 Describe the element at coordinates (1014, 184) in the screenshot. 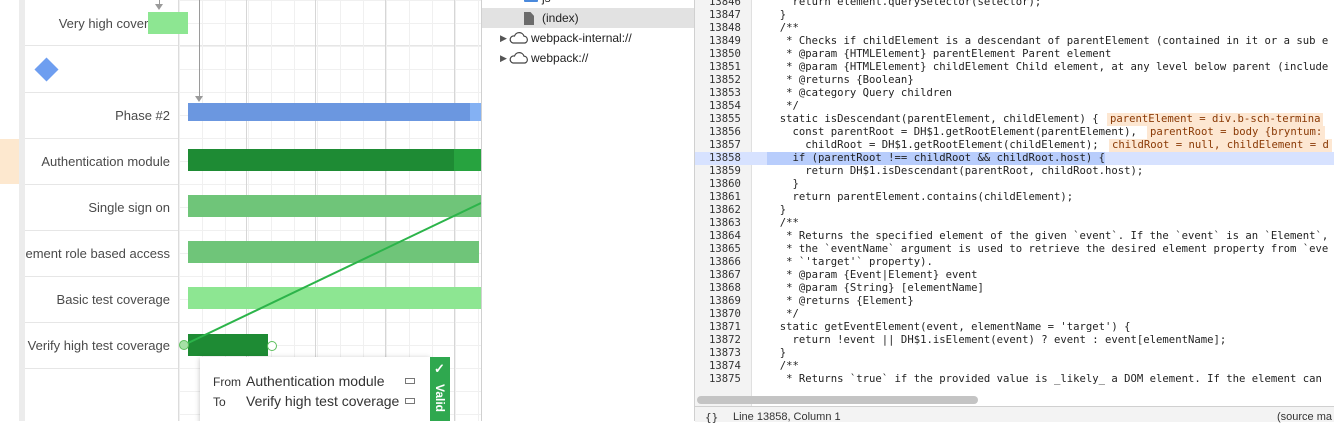

I see `code-line: 13860 }` at that location.